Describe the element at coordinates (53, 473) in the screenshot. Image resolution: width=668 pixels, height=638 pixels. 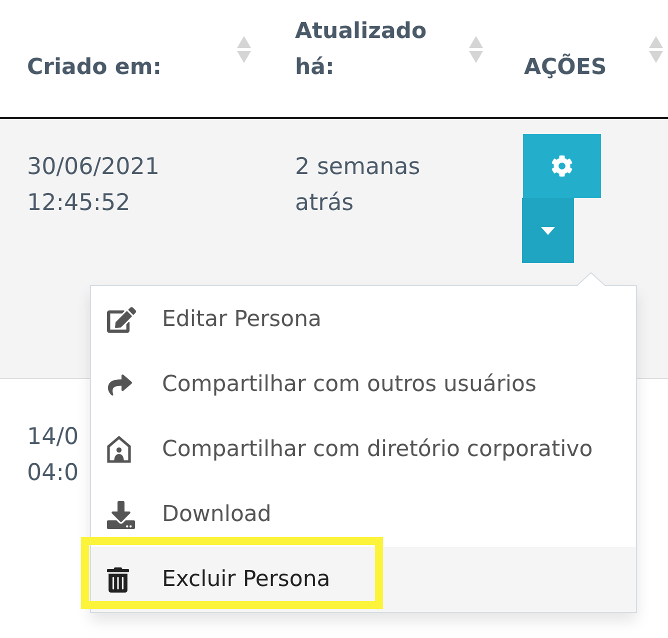
I see `time-text: 04:0` at that location.